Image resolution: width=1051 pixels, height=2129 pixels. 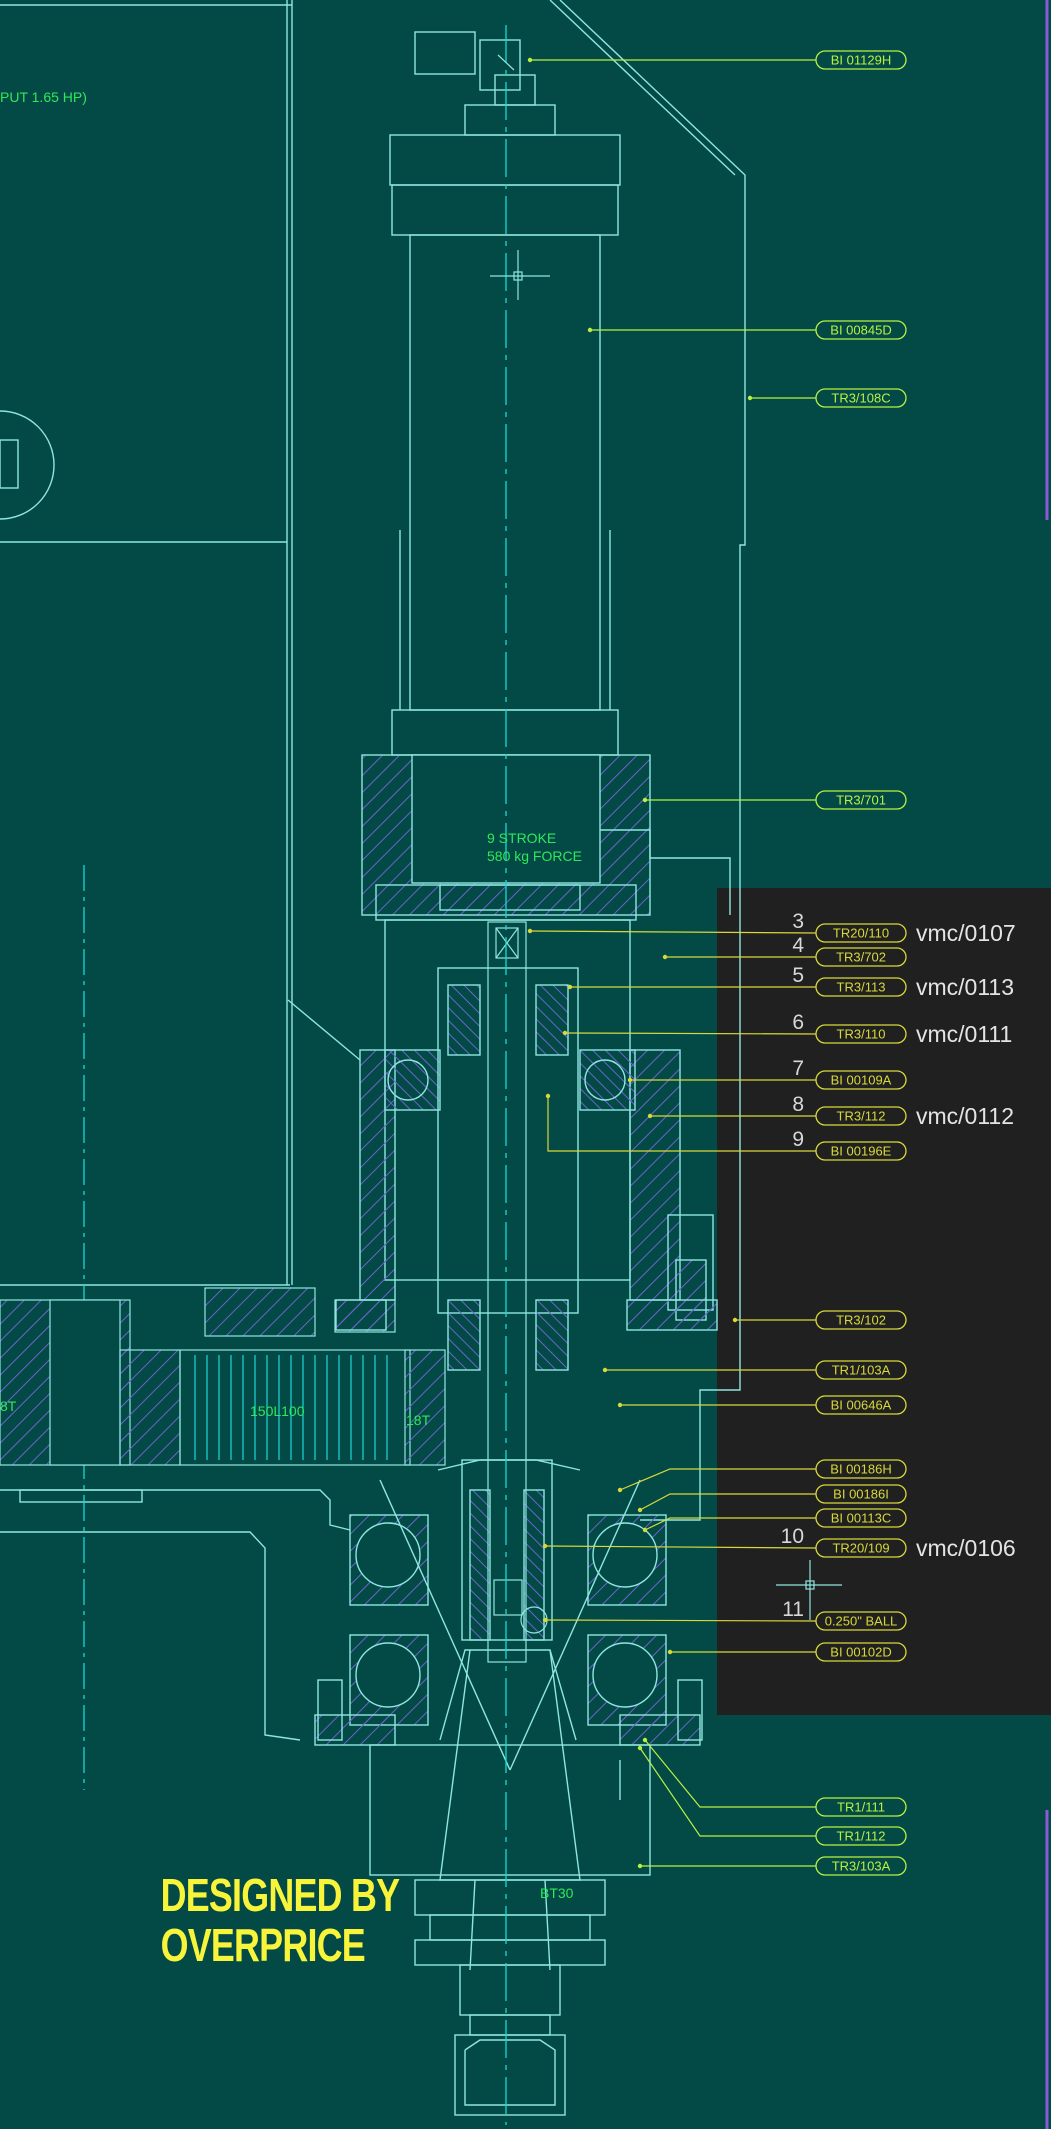 What do you see at coordinates (798, 975) in the screenshot?
I see `callout-item-number: 5` at bounding box center [798, 975].